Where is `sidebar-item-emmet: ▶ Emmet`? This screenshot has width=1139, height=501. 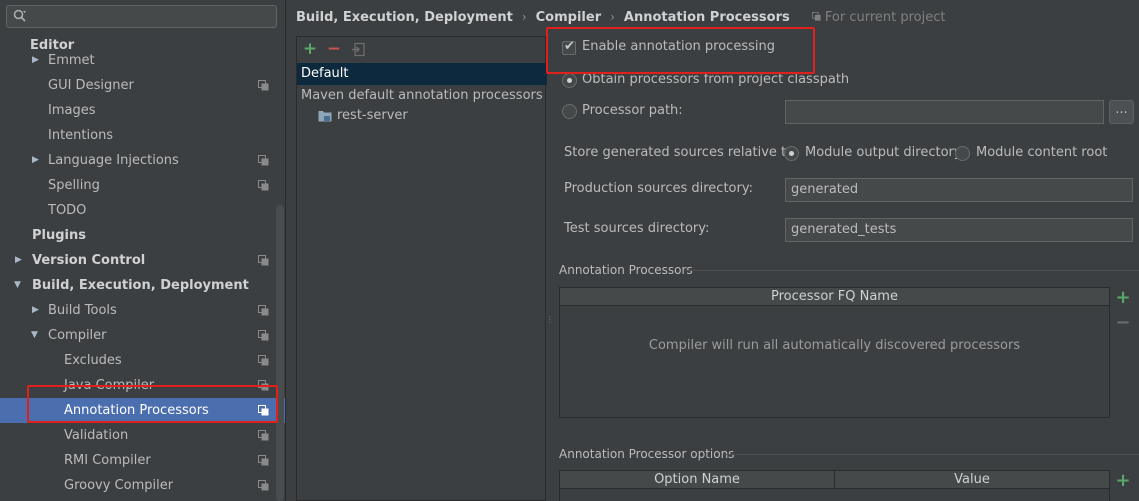
sidebar-item-emmet: ▶ Emmet is located at coordinates (142, 60).